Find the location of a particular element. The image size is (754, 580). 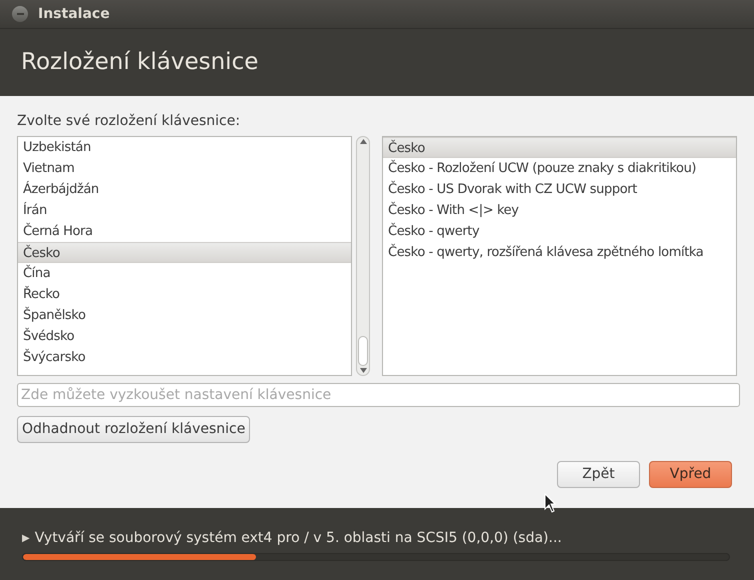

scrollbar-thumb is located at coordinates (363, 351).